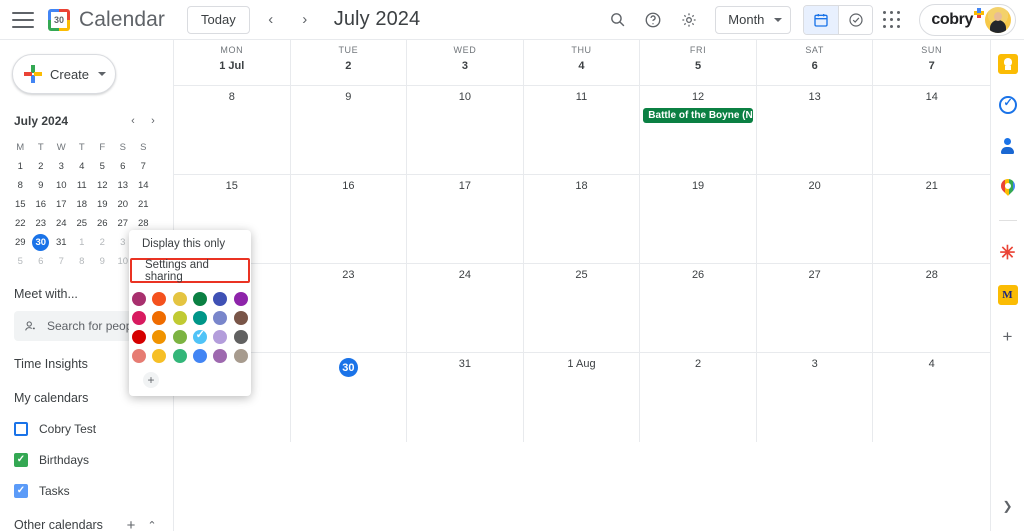 Image resolution: width=1024 pixels, height=531 pixels. Describe the element at coordinates (152, 525) in the screenshot. I see `chevron-up-icon: ⌃` at that location.